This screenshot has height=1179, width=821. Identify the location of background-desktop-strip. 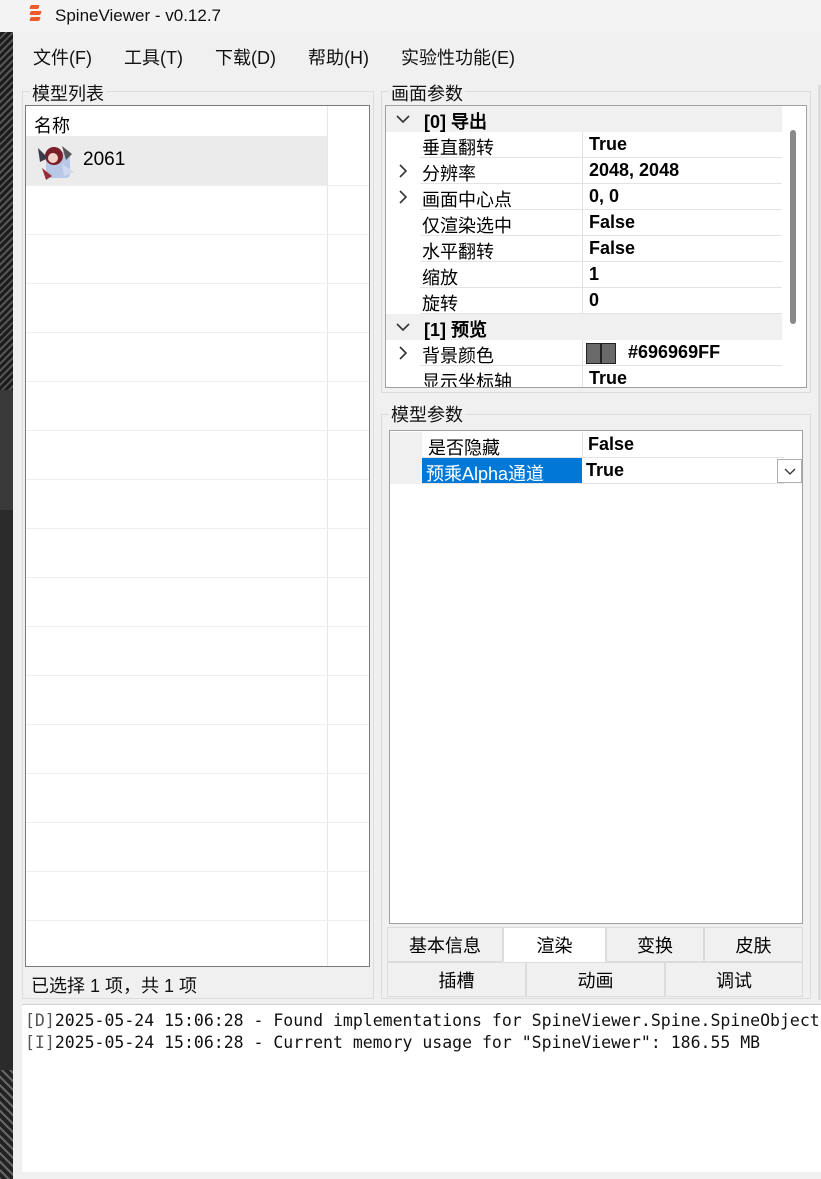
(6, 604).